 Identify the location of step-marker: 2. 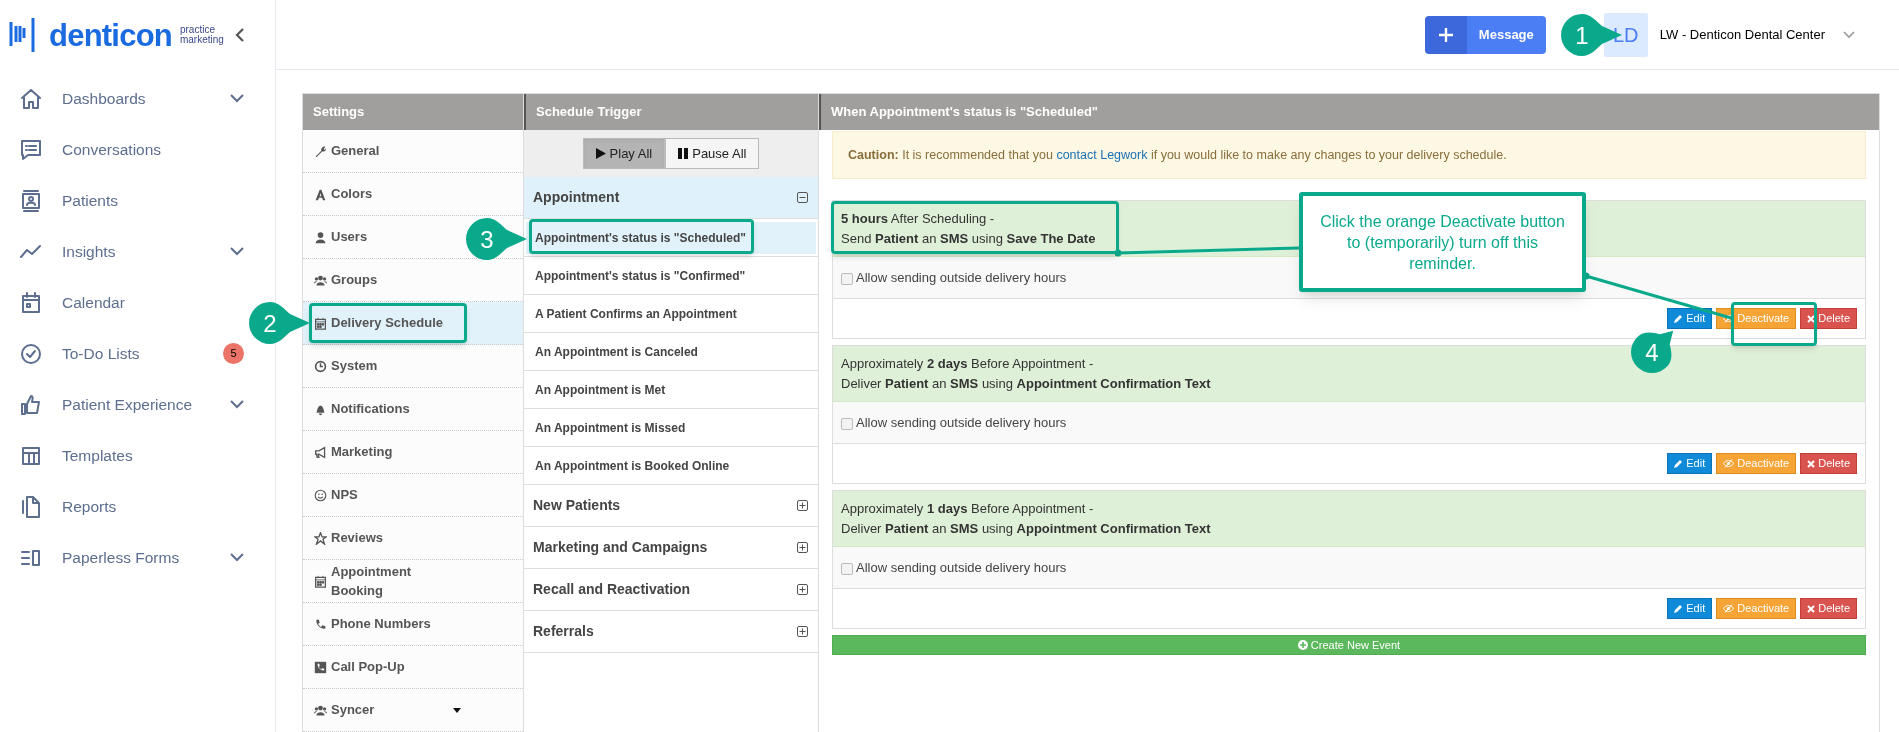
(279, 323).